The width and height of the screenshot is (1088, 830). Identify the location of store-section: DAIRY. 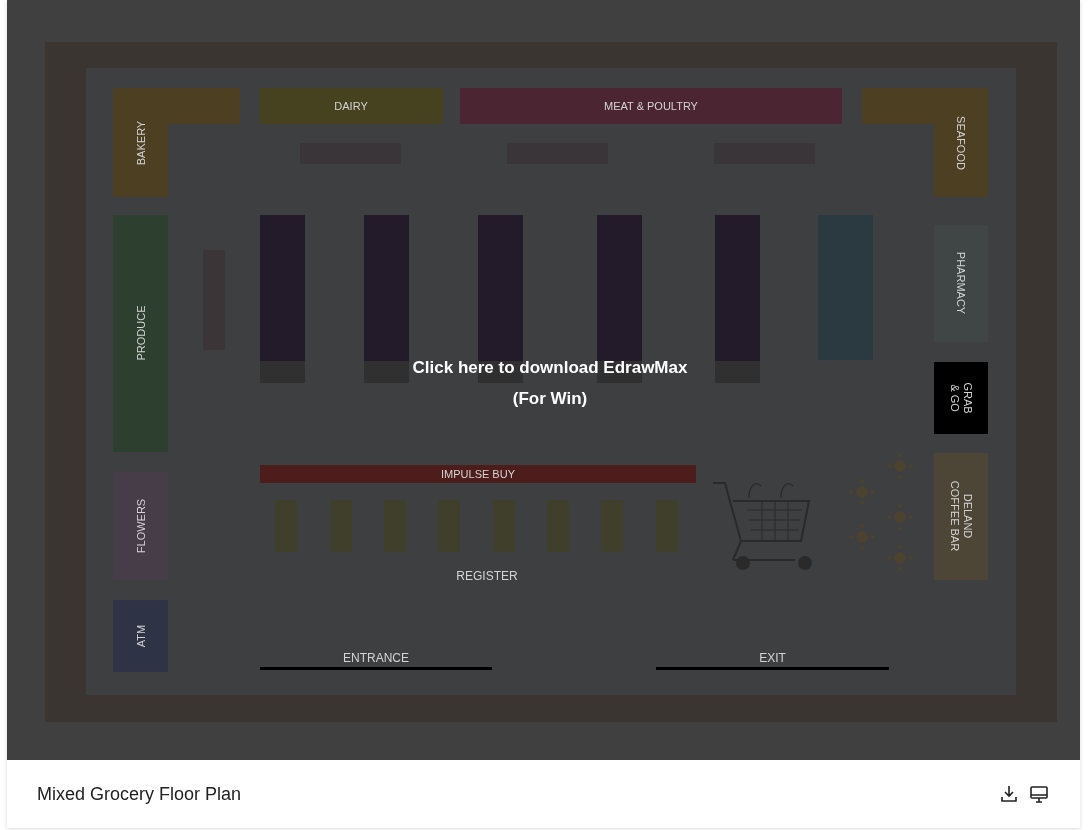
(351, 106).